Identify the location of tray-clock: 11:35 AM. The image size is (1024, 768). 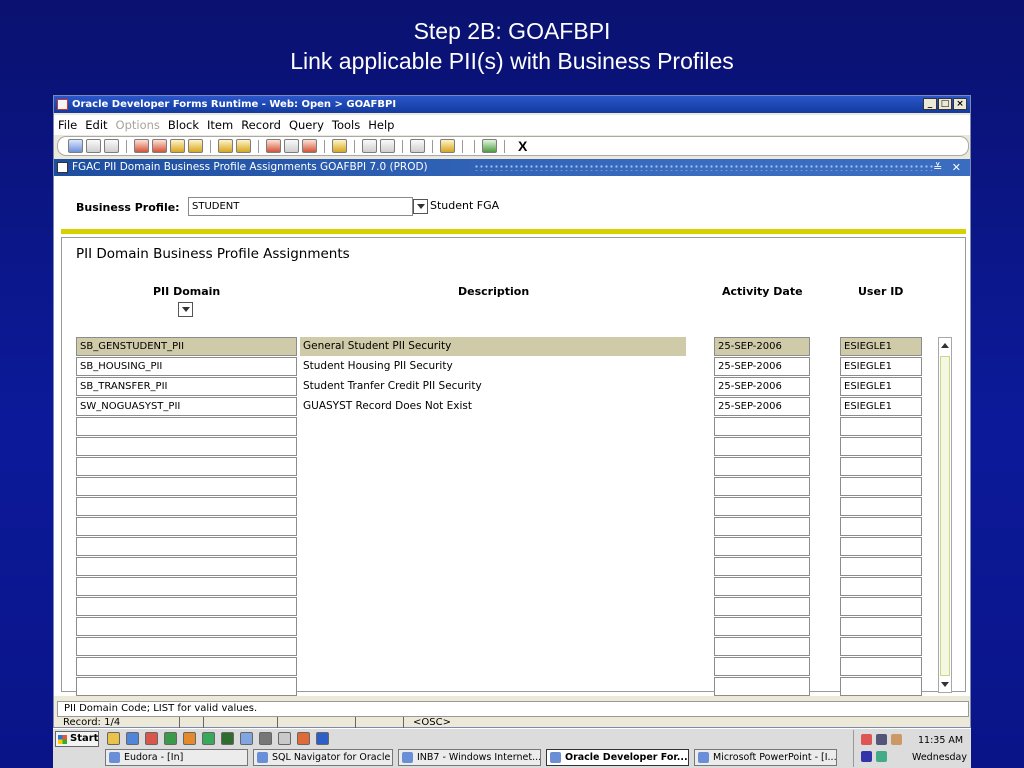
(940, 740).